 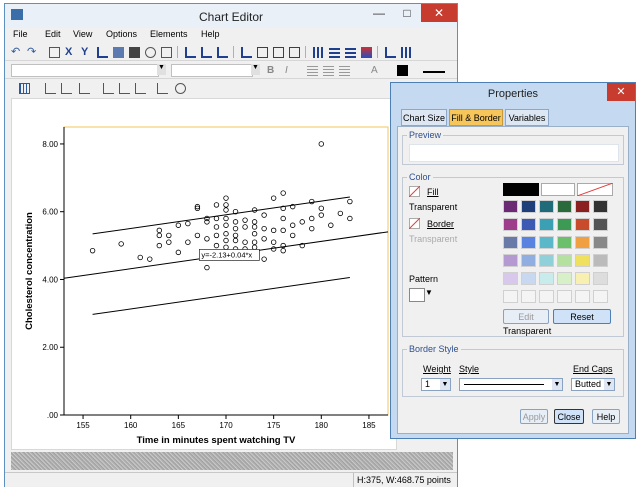 What do you see at coordinates (521, 189) in the screenshot?
I see `swatch-black` at bounding box center [521, 189].